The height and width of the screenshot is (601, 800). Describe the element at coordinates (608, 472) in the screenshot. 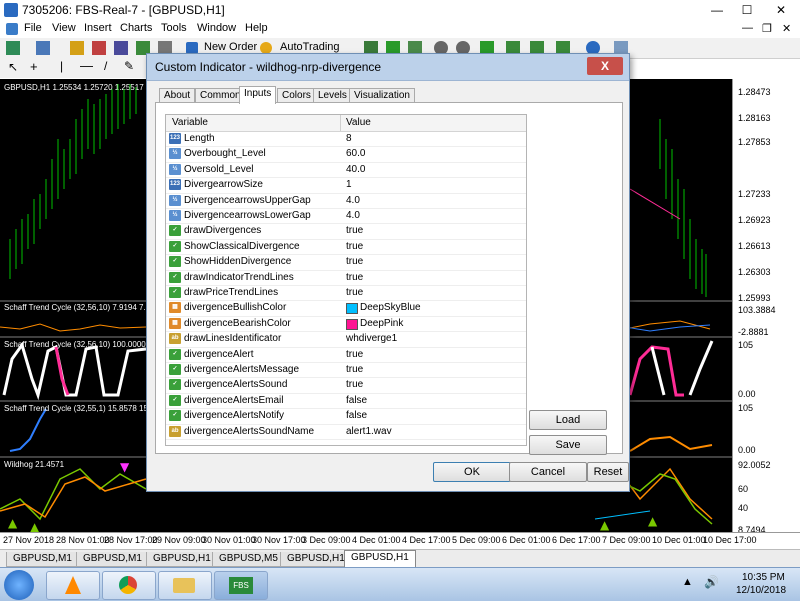

I see `reset-button: Reset` at that location.